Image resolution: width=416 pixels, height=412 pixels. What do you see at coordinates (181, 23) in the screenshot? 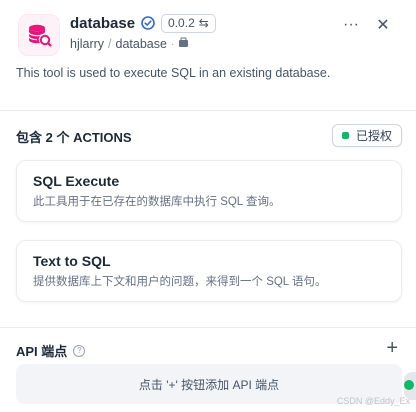
I see `version-label: 0.0.2` at bounding box center [181, 23].